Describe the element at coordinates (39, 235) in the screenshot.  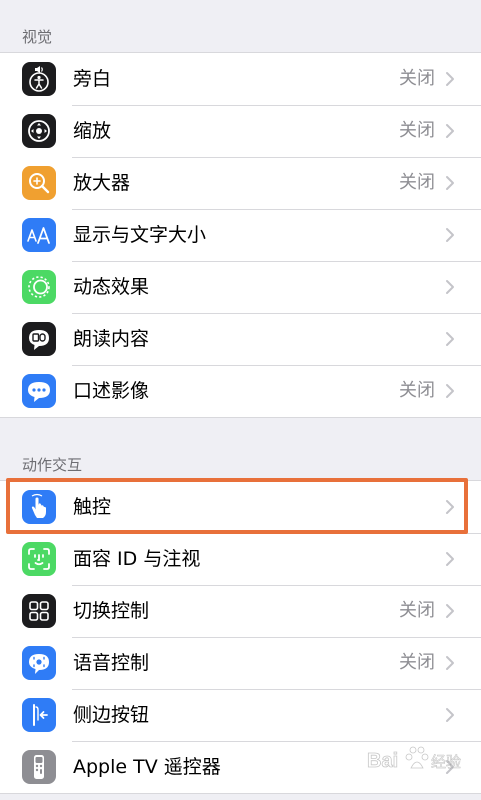
I see `text-size-icon` at that location.